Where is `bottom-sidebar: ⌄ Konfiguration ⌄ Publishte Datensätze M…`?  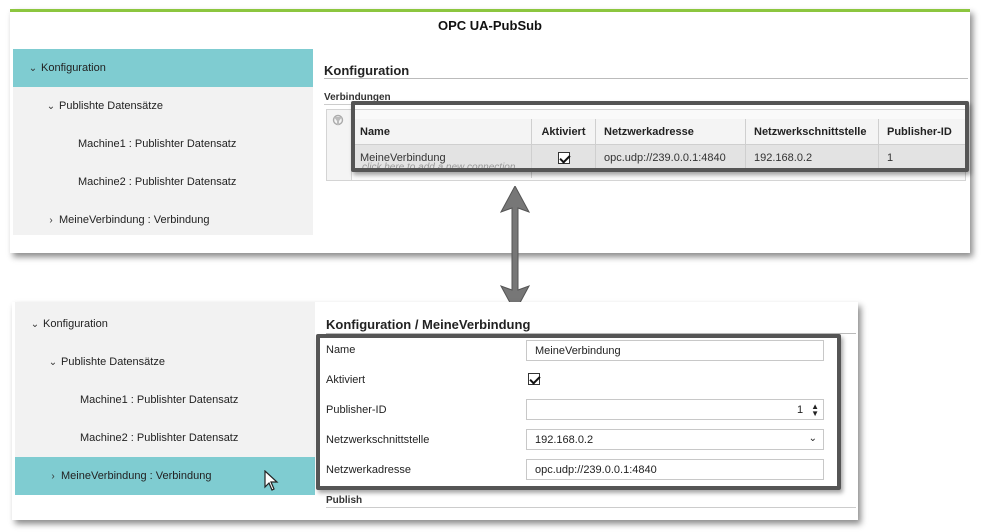
bottom-sidebar: ⌄ Konfiguration ⌄ Publishte Datensätze M… is located at coordinates (165, 398).